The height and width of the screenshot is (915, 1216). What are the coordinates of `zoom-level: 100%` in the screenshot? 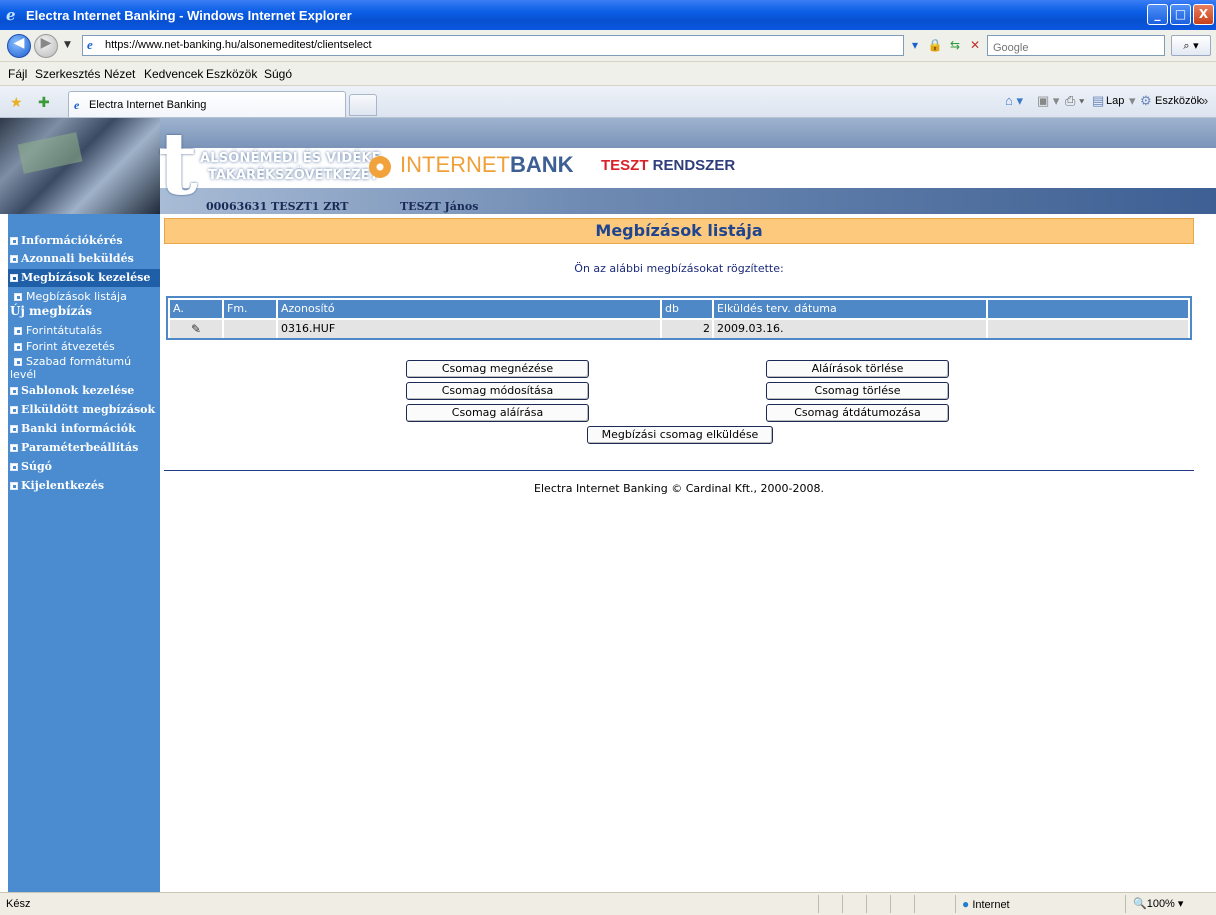 It's located at (1160, 904).